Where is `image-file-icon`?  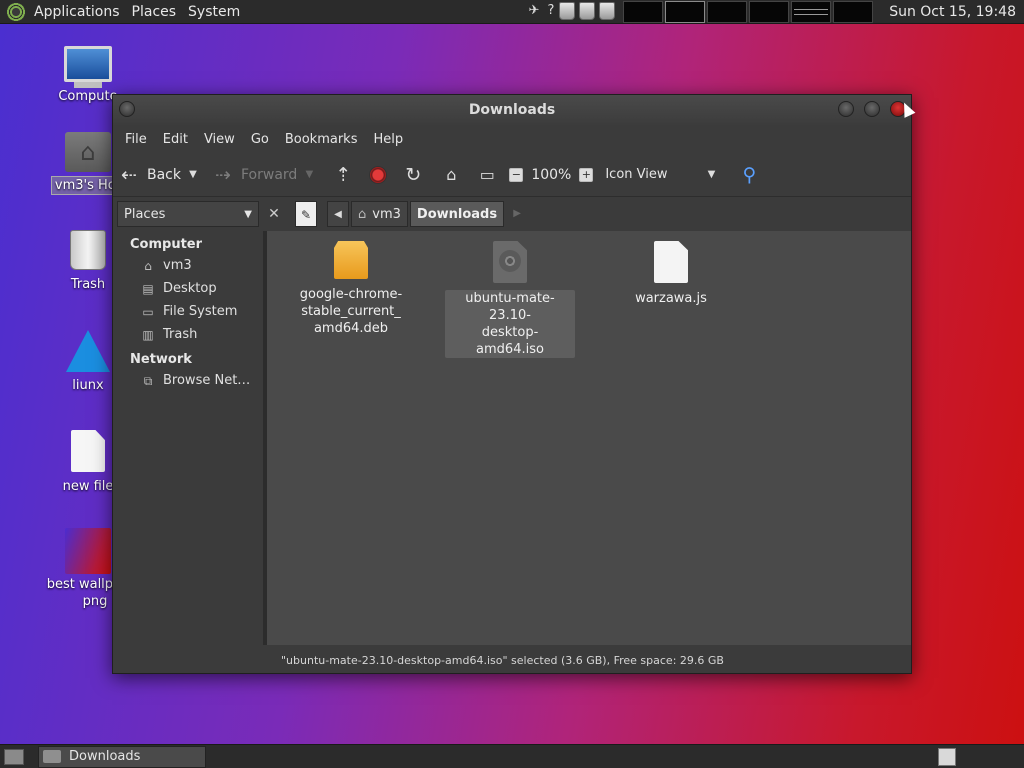 image-file-icon is located at coordinates (88, 551).